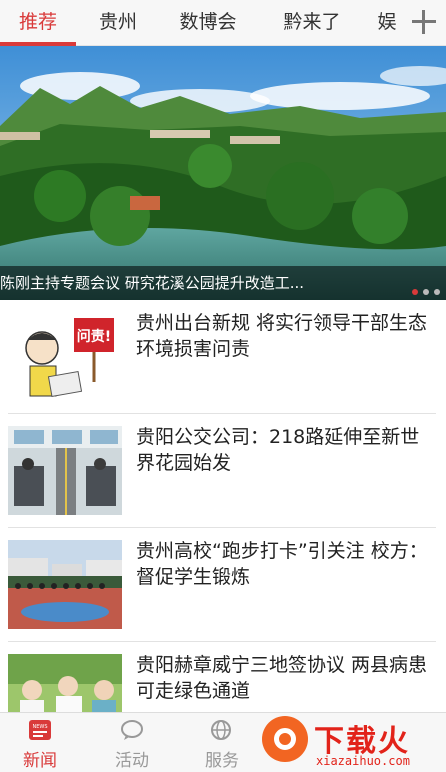  What do you see at coordinates (284, 450) in the screenshot?
I see `news-title: 贵阳公交公司：218路延伸至新世界花园始发` at bounding box center [284, 450].